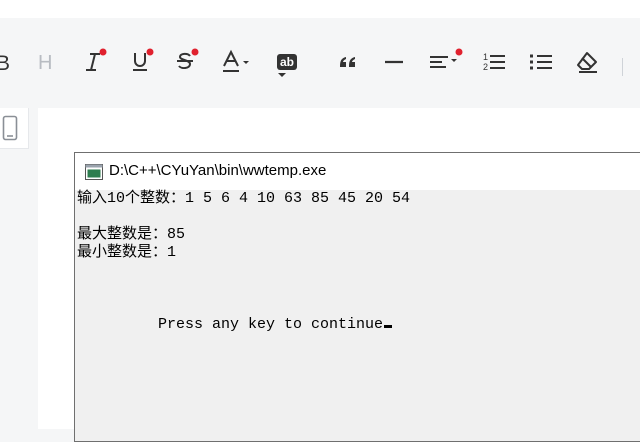  What do you see at coordinates (388, 326) in the screenshot?
I see `text-cursor` at bounding box center [388, 326].